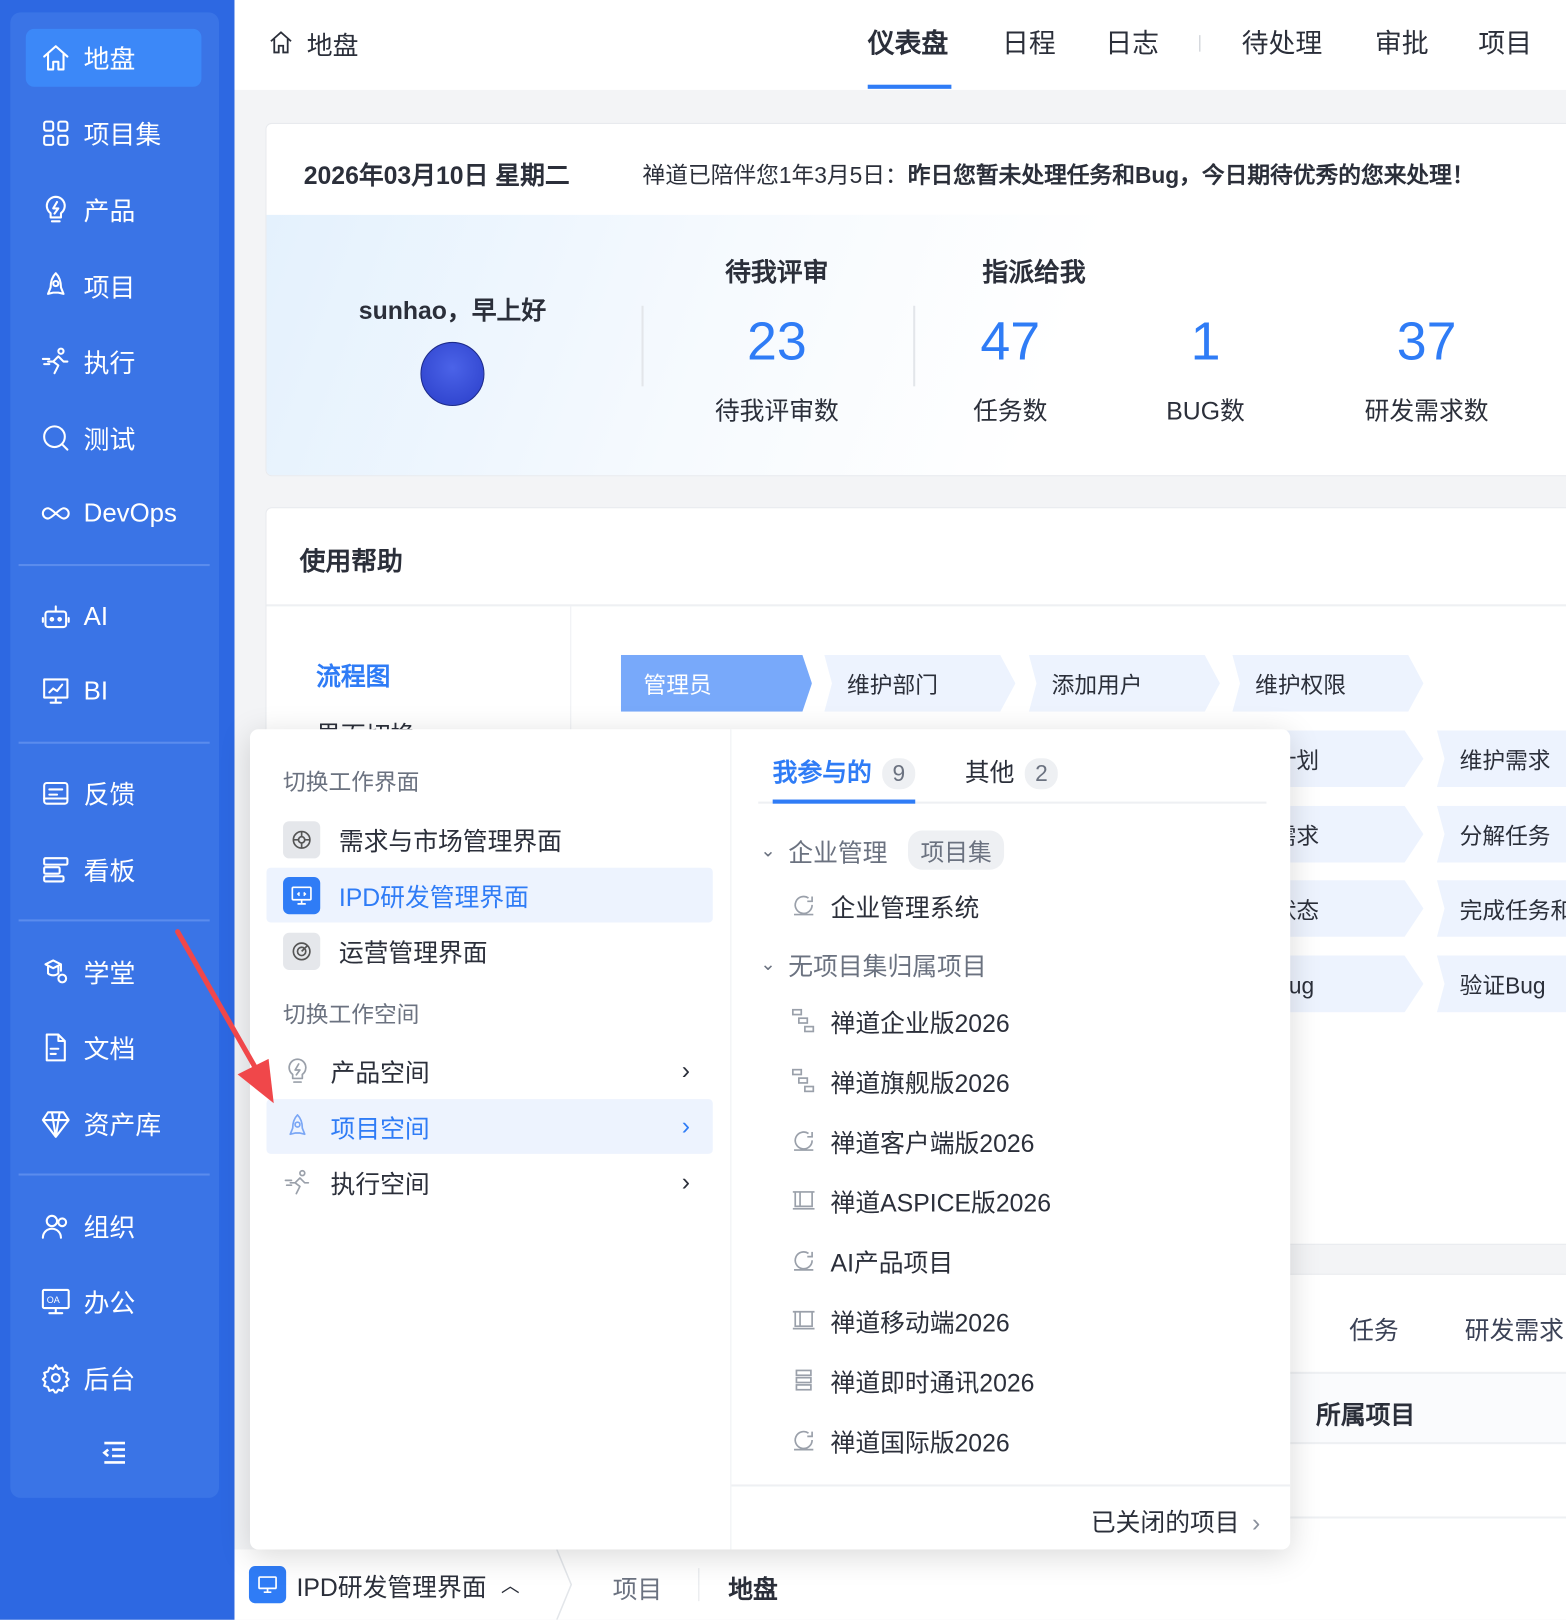 The width and height of the screenshot is (1566, 1620). What do you see at coordinates (114, 362) in the screenshot?
I see `sidebar-item-4: 执行` at bounding box center [114, 362].